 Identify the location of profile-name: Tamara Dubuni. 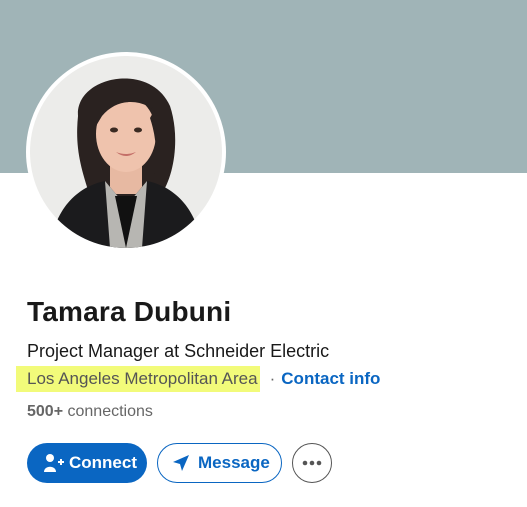
(129, 311).